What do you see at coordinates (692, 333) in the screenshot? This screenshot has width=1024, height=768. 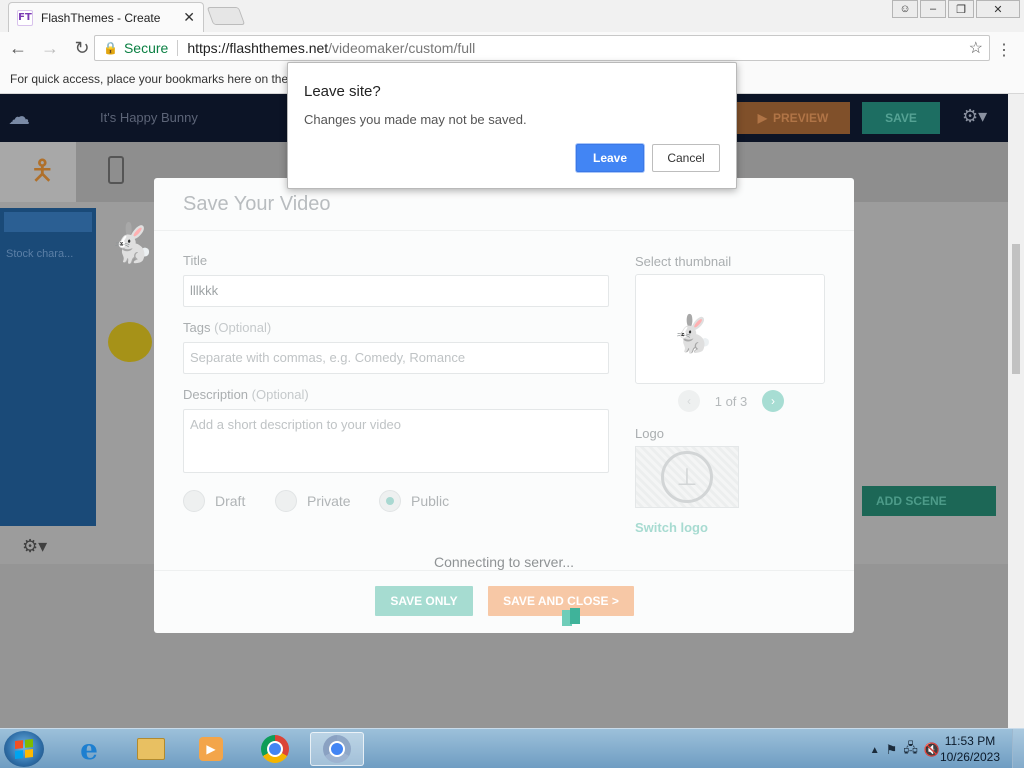 I see `bunny-thumbnail-icon: 🐇` at bounding box center [692, 333].